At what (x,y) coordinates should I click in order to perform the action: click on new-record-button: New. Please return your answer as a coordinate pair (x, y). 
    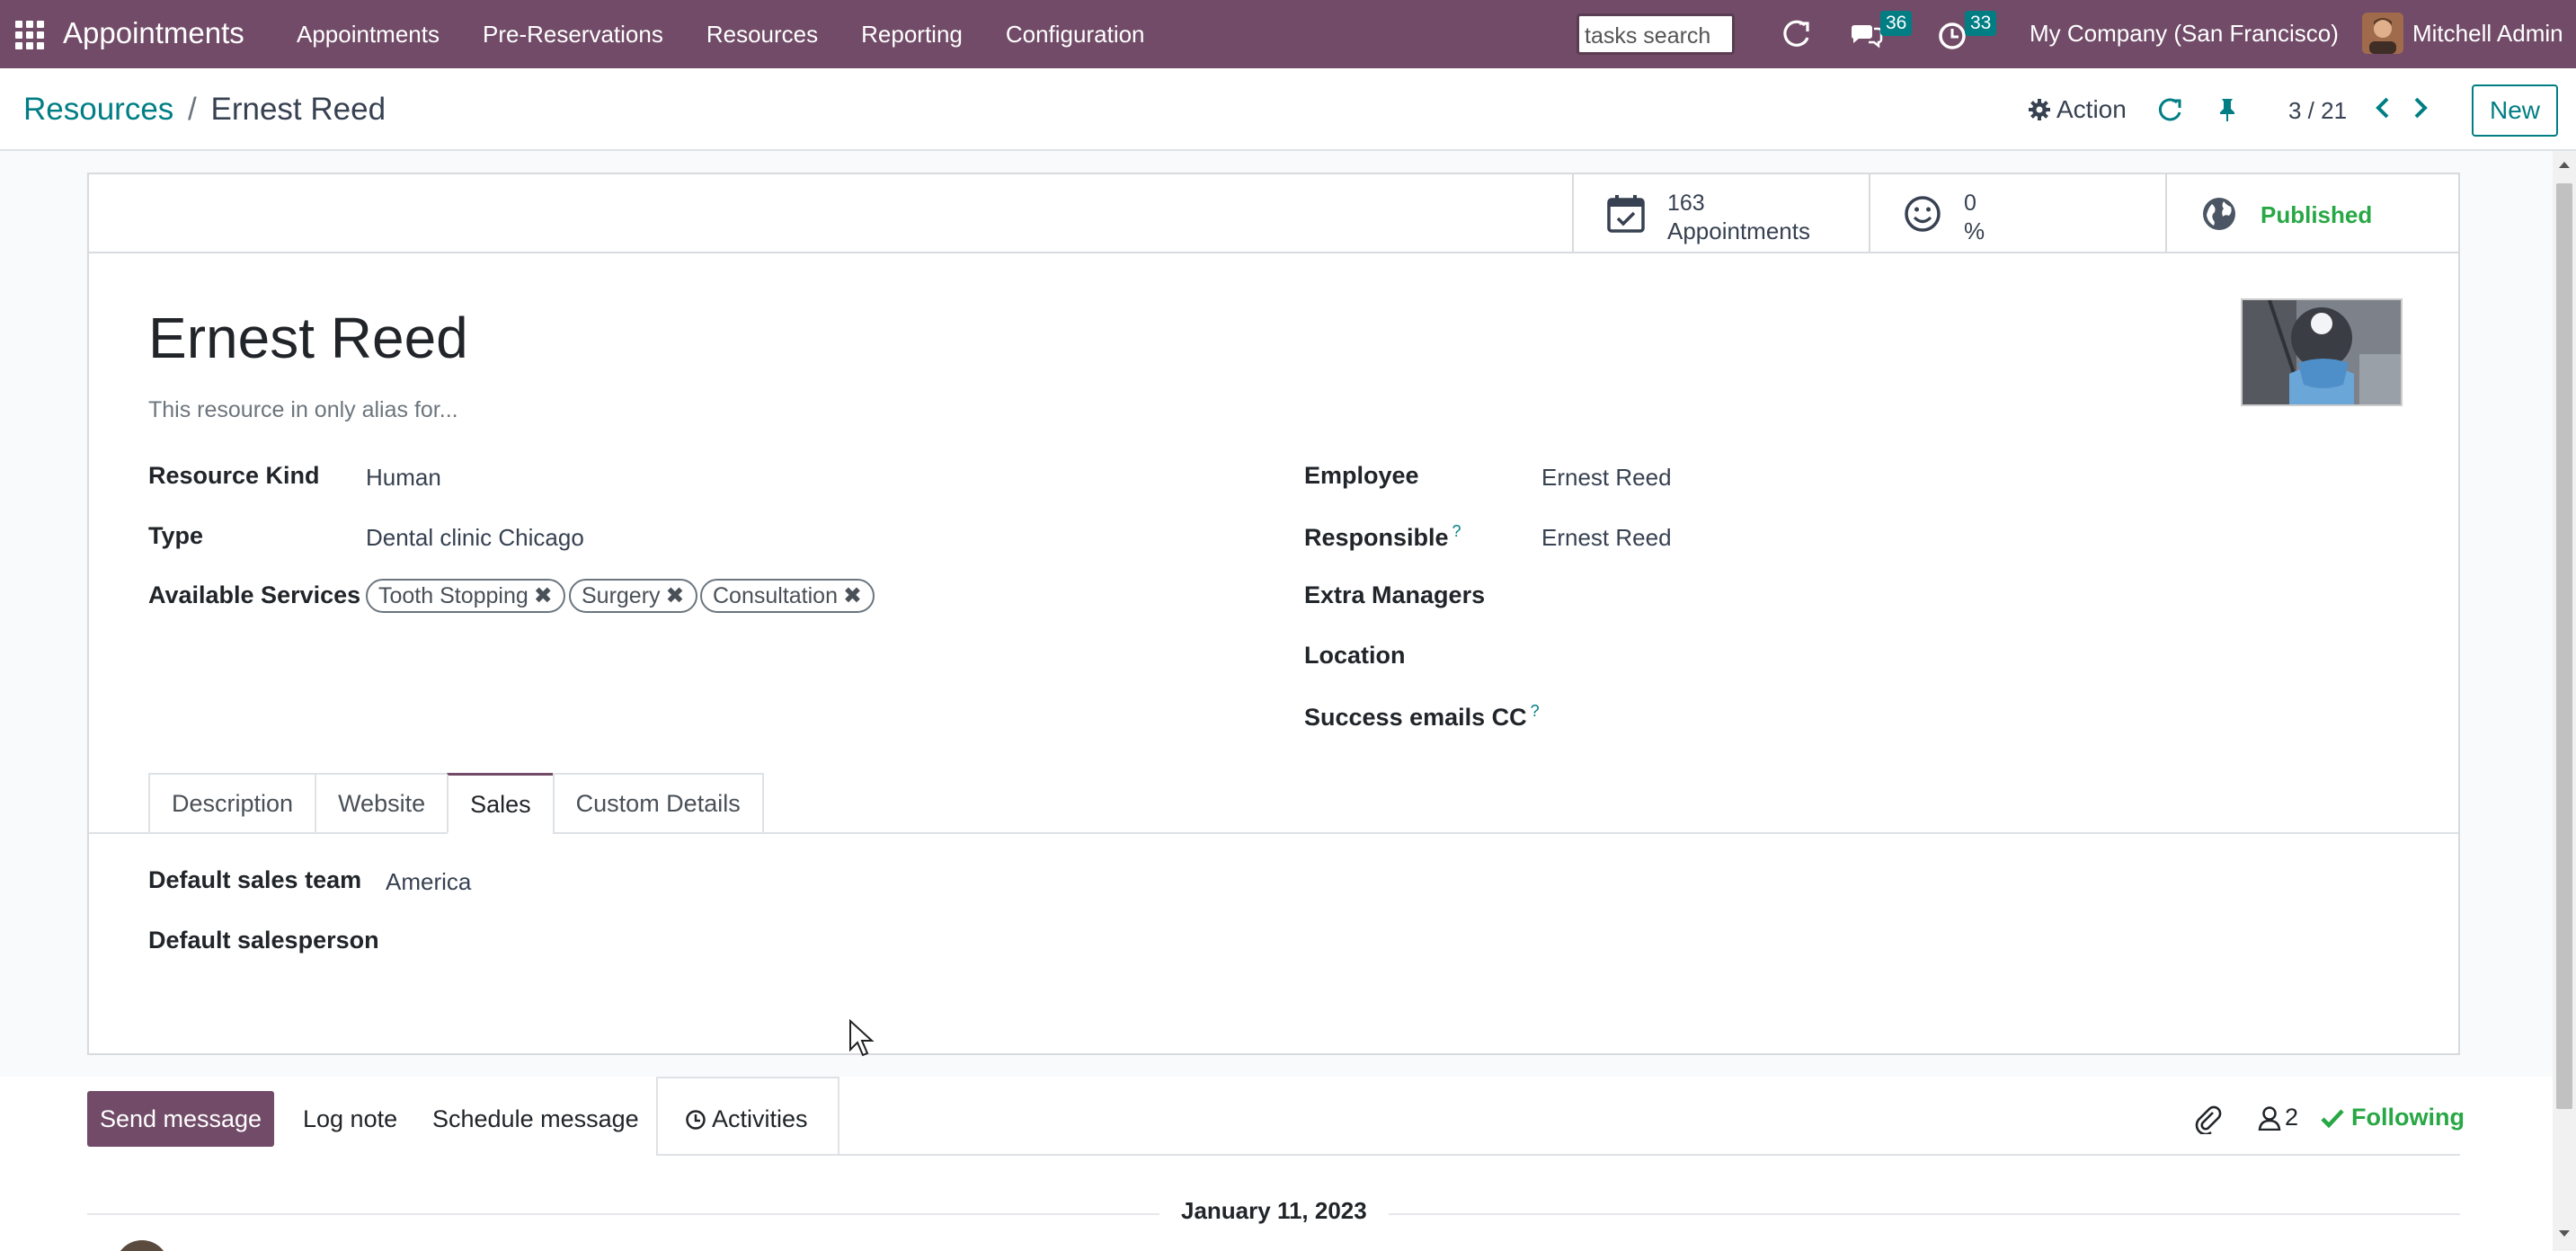
    Looking at the image, I should click on (2515, 110).